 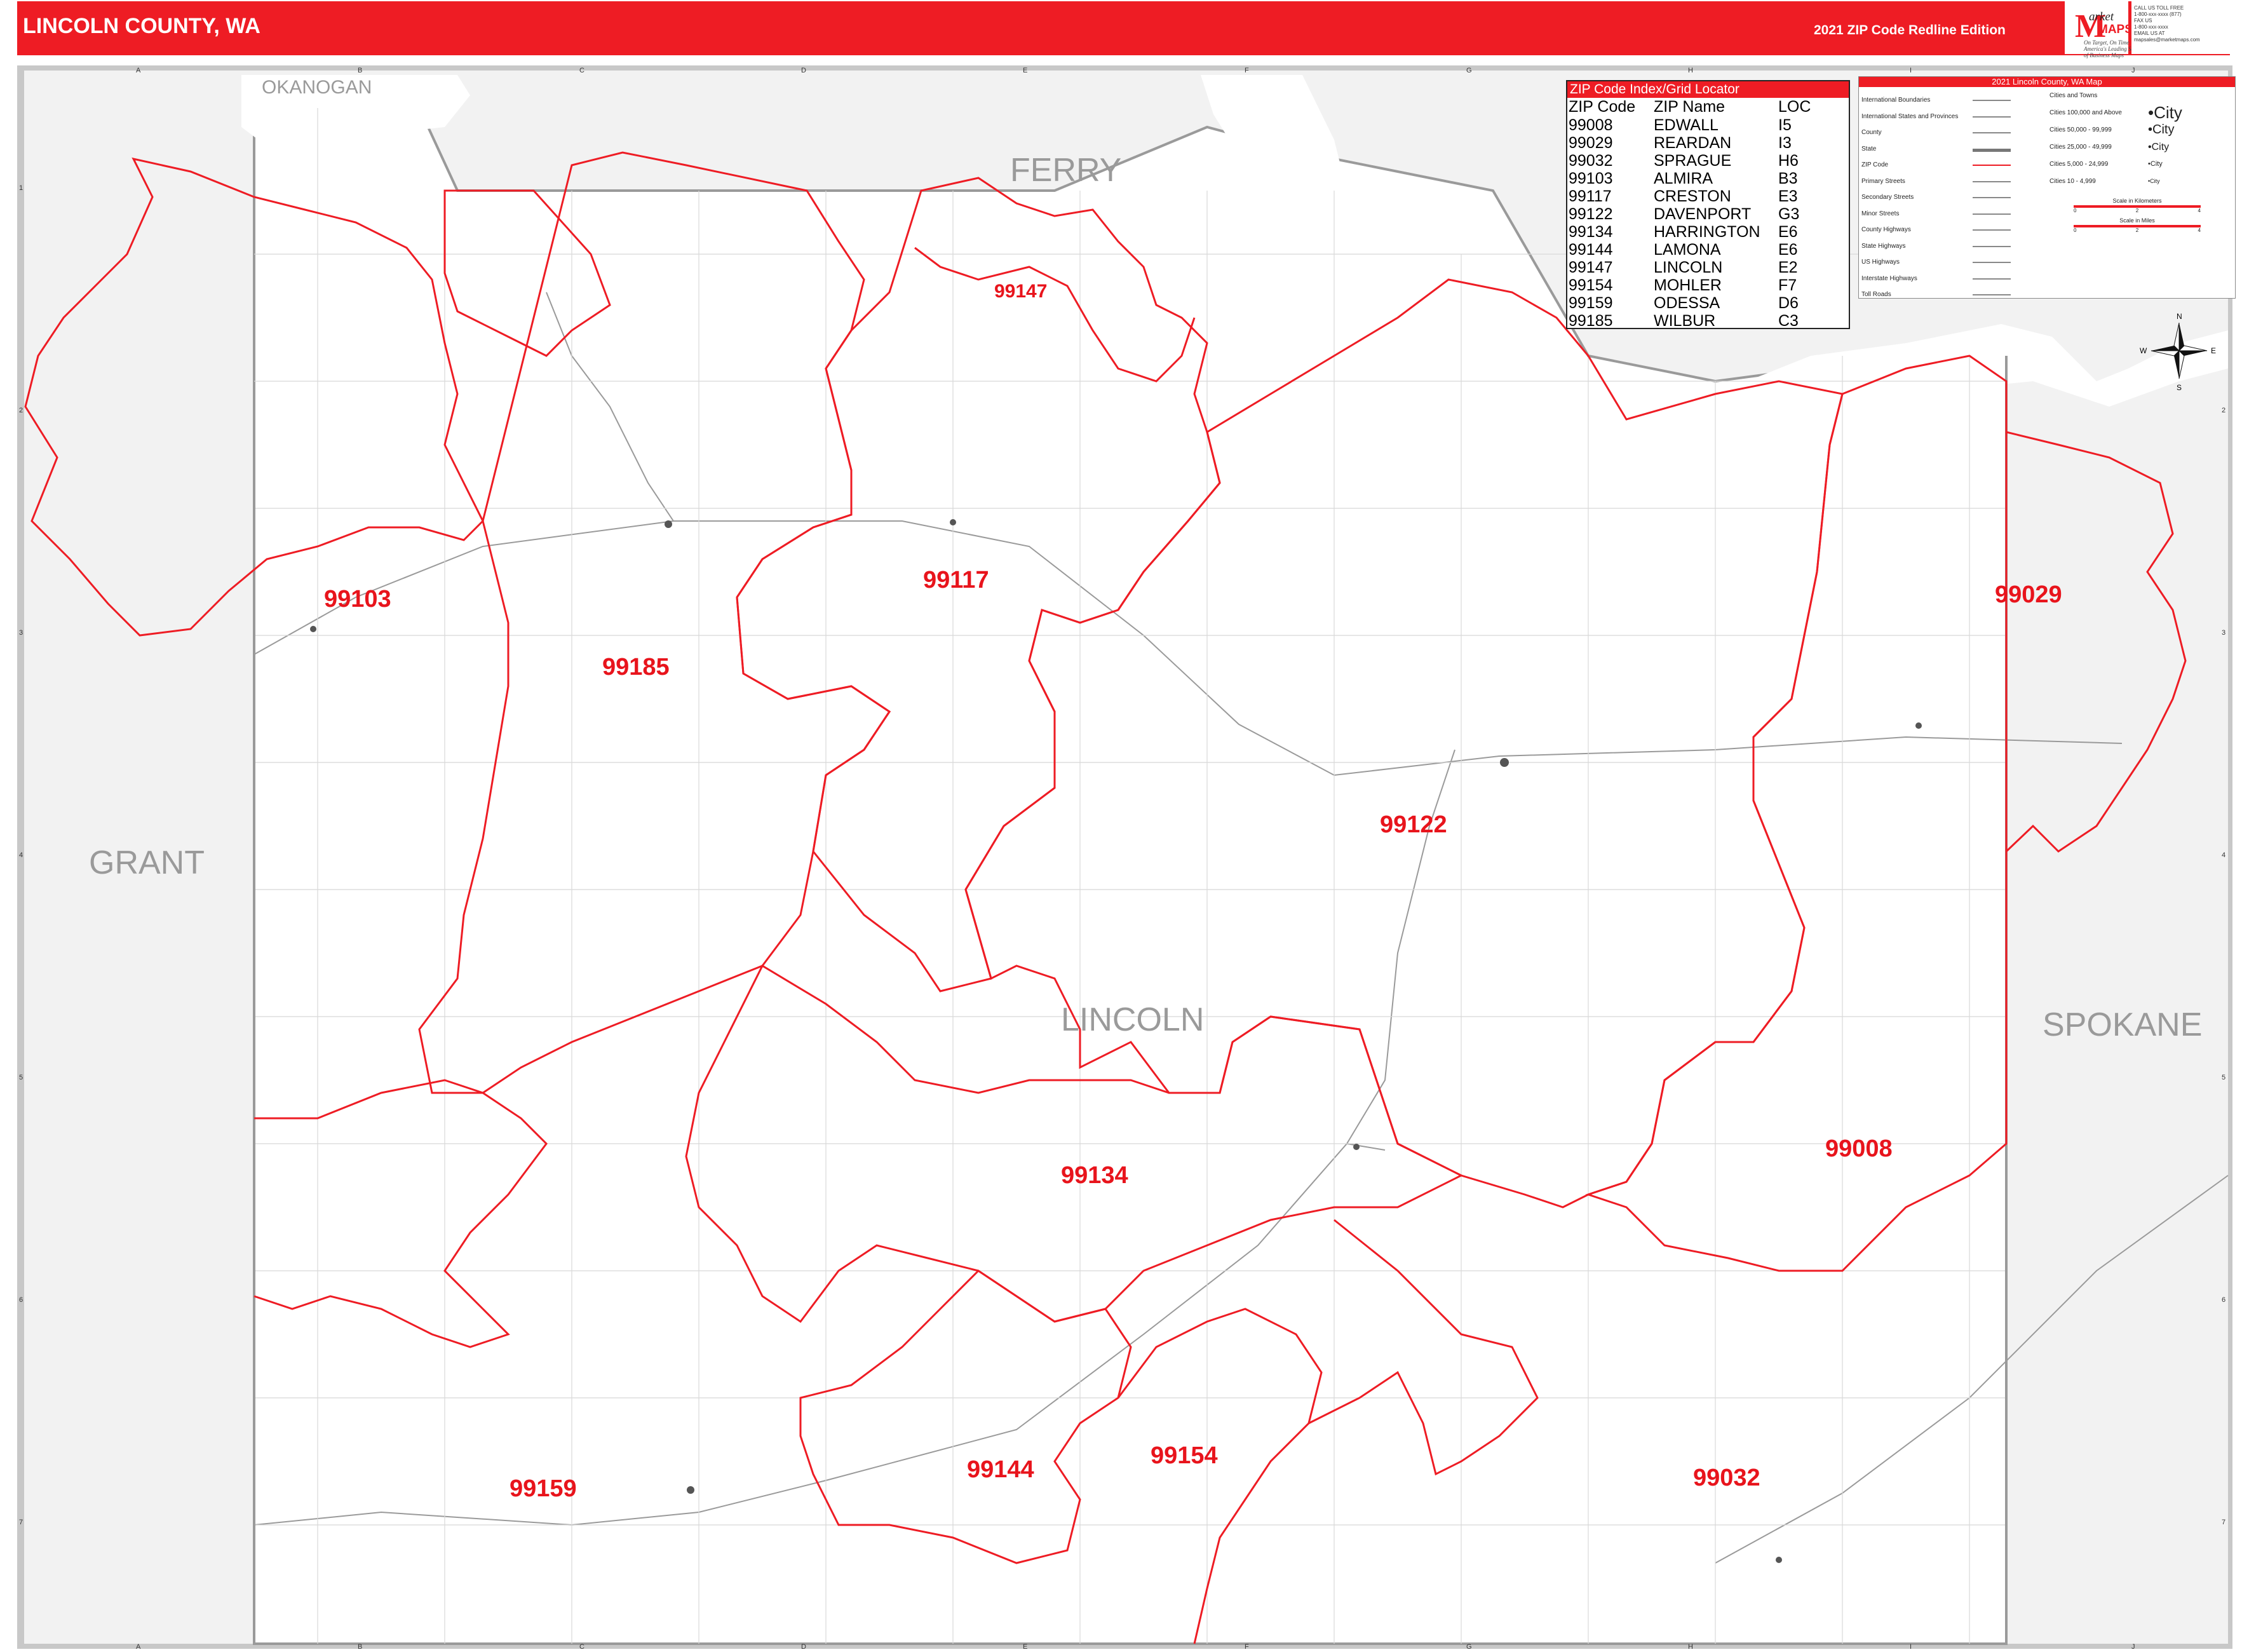 I want to click on neighbor-county-label: GRANT, so click(x=147, y=863).